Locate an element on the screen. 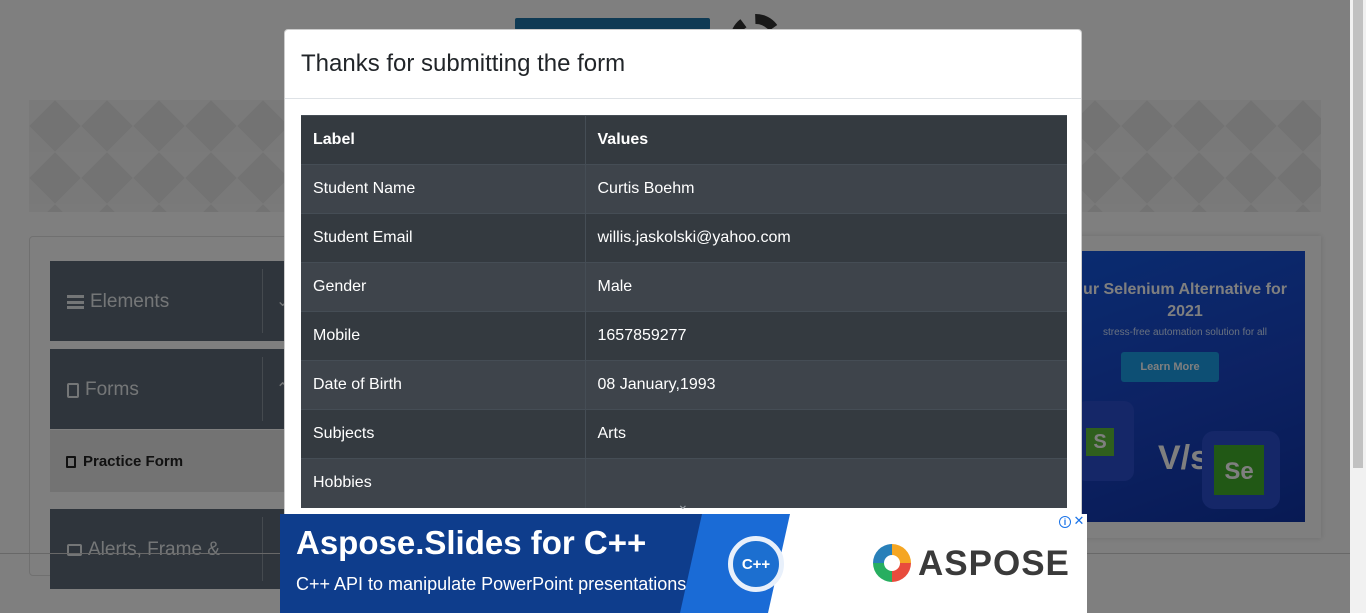  row-label: Gender is located at coordinates (443, 287).